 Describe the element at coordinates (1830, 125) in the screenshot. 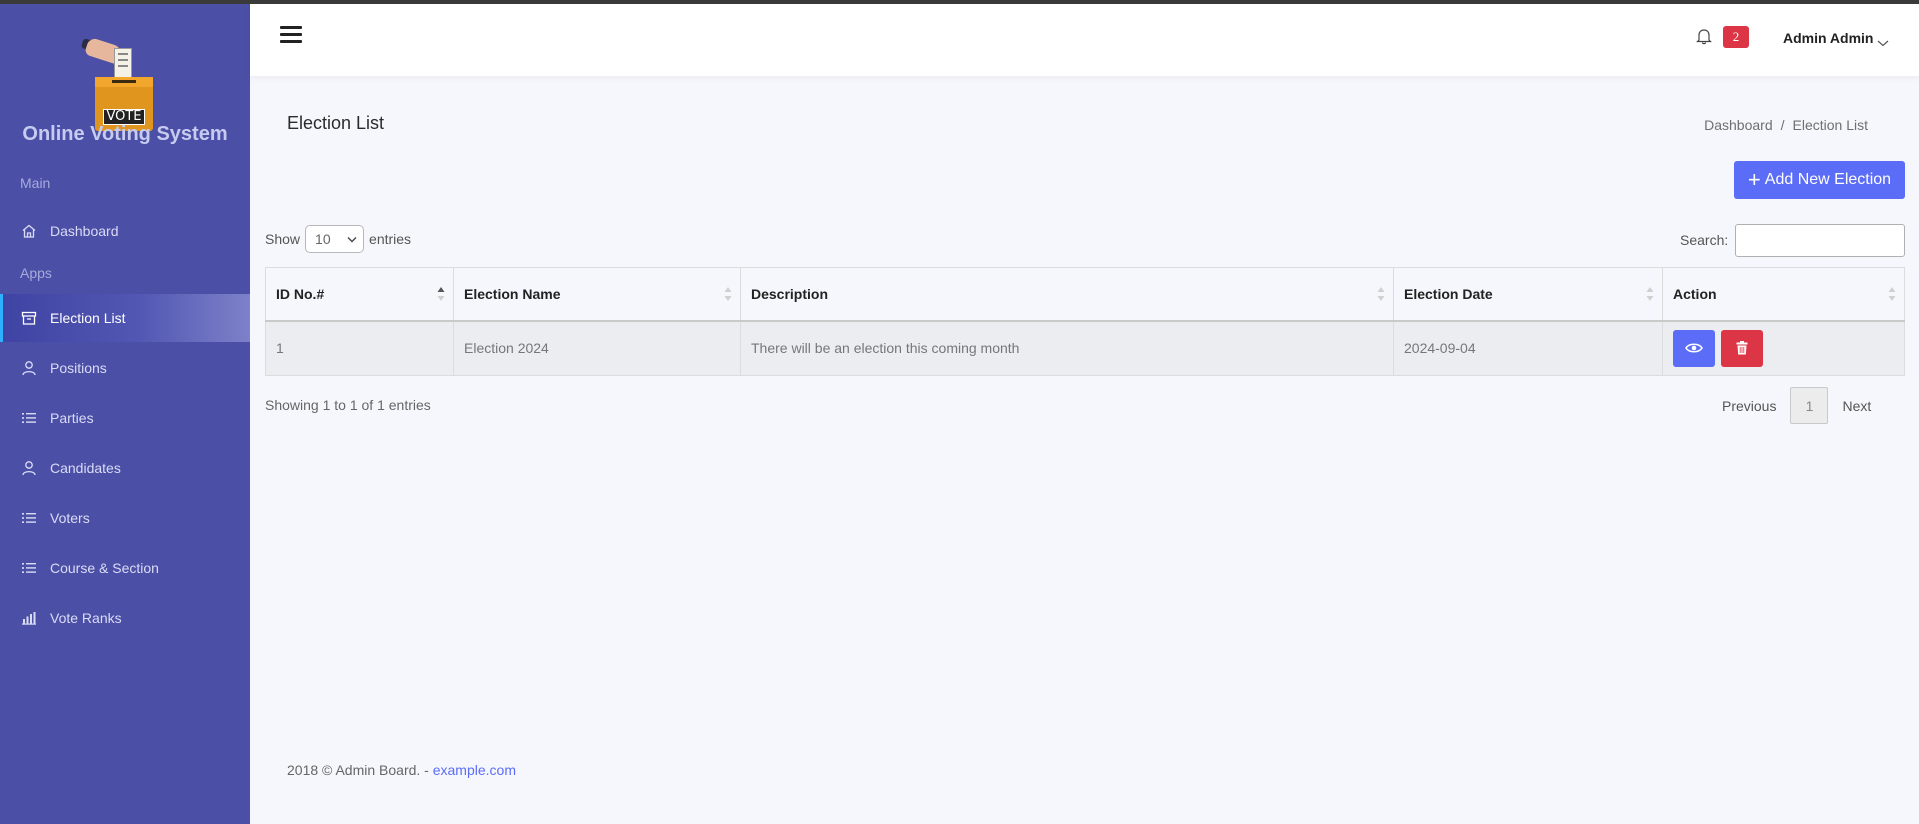

I see `breadcrumb-current: Election List` at that location.